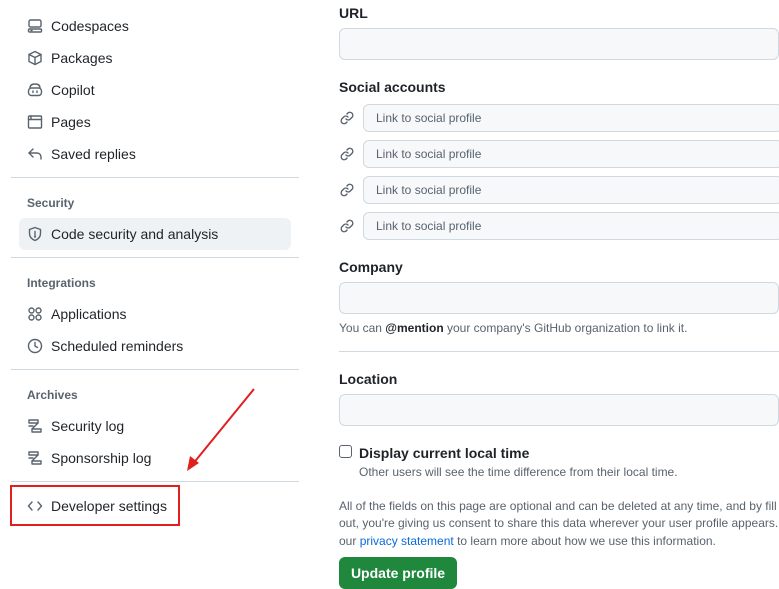 The height and width of the screenshot is (589, 779). What do you see at coordinates (345, 451) in the screenshot?
I see `local-time-checkbox` at bounding box center [345, 451].